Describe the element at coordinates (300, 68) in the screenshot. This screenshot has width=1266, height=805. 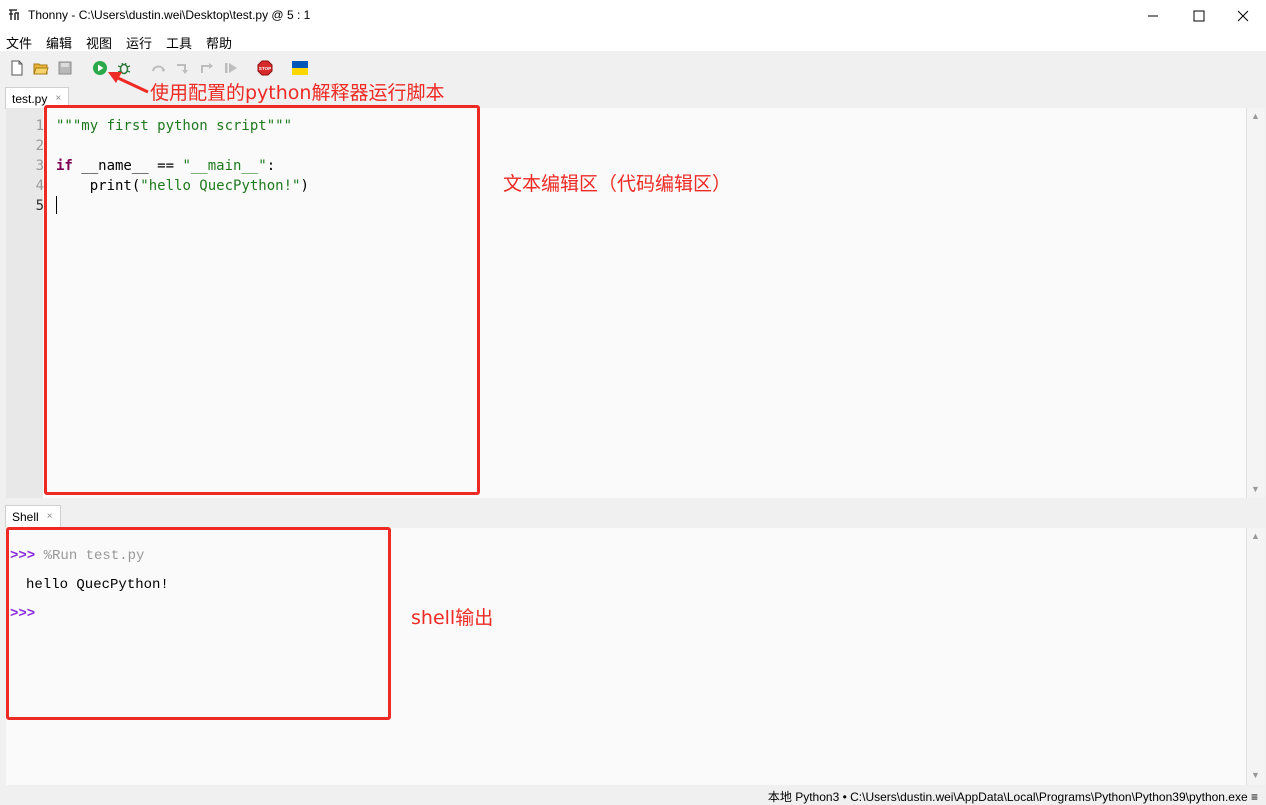
I see `ukraine-flag-icon` at that location.